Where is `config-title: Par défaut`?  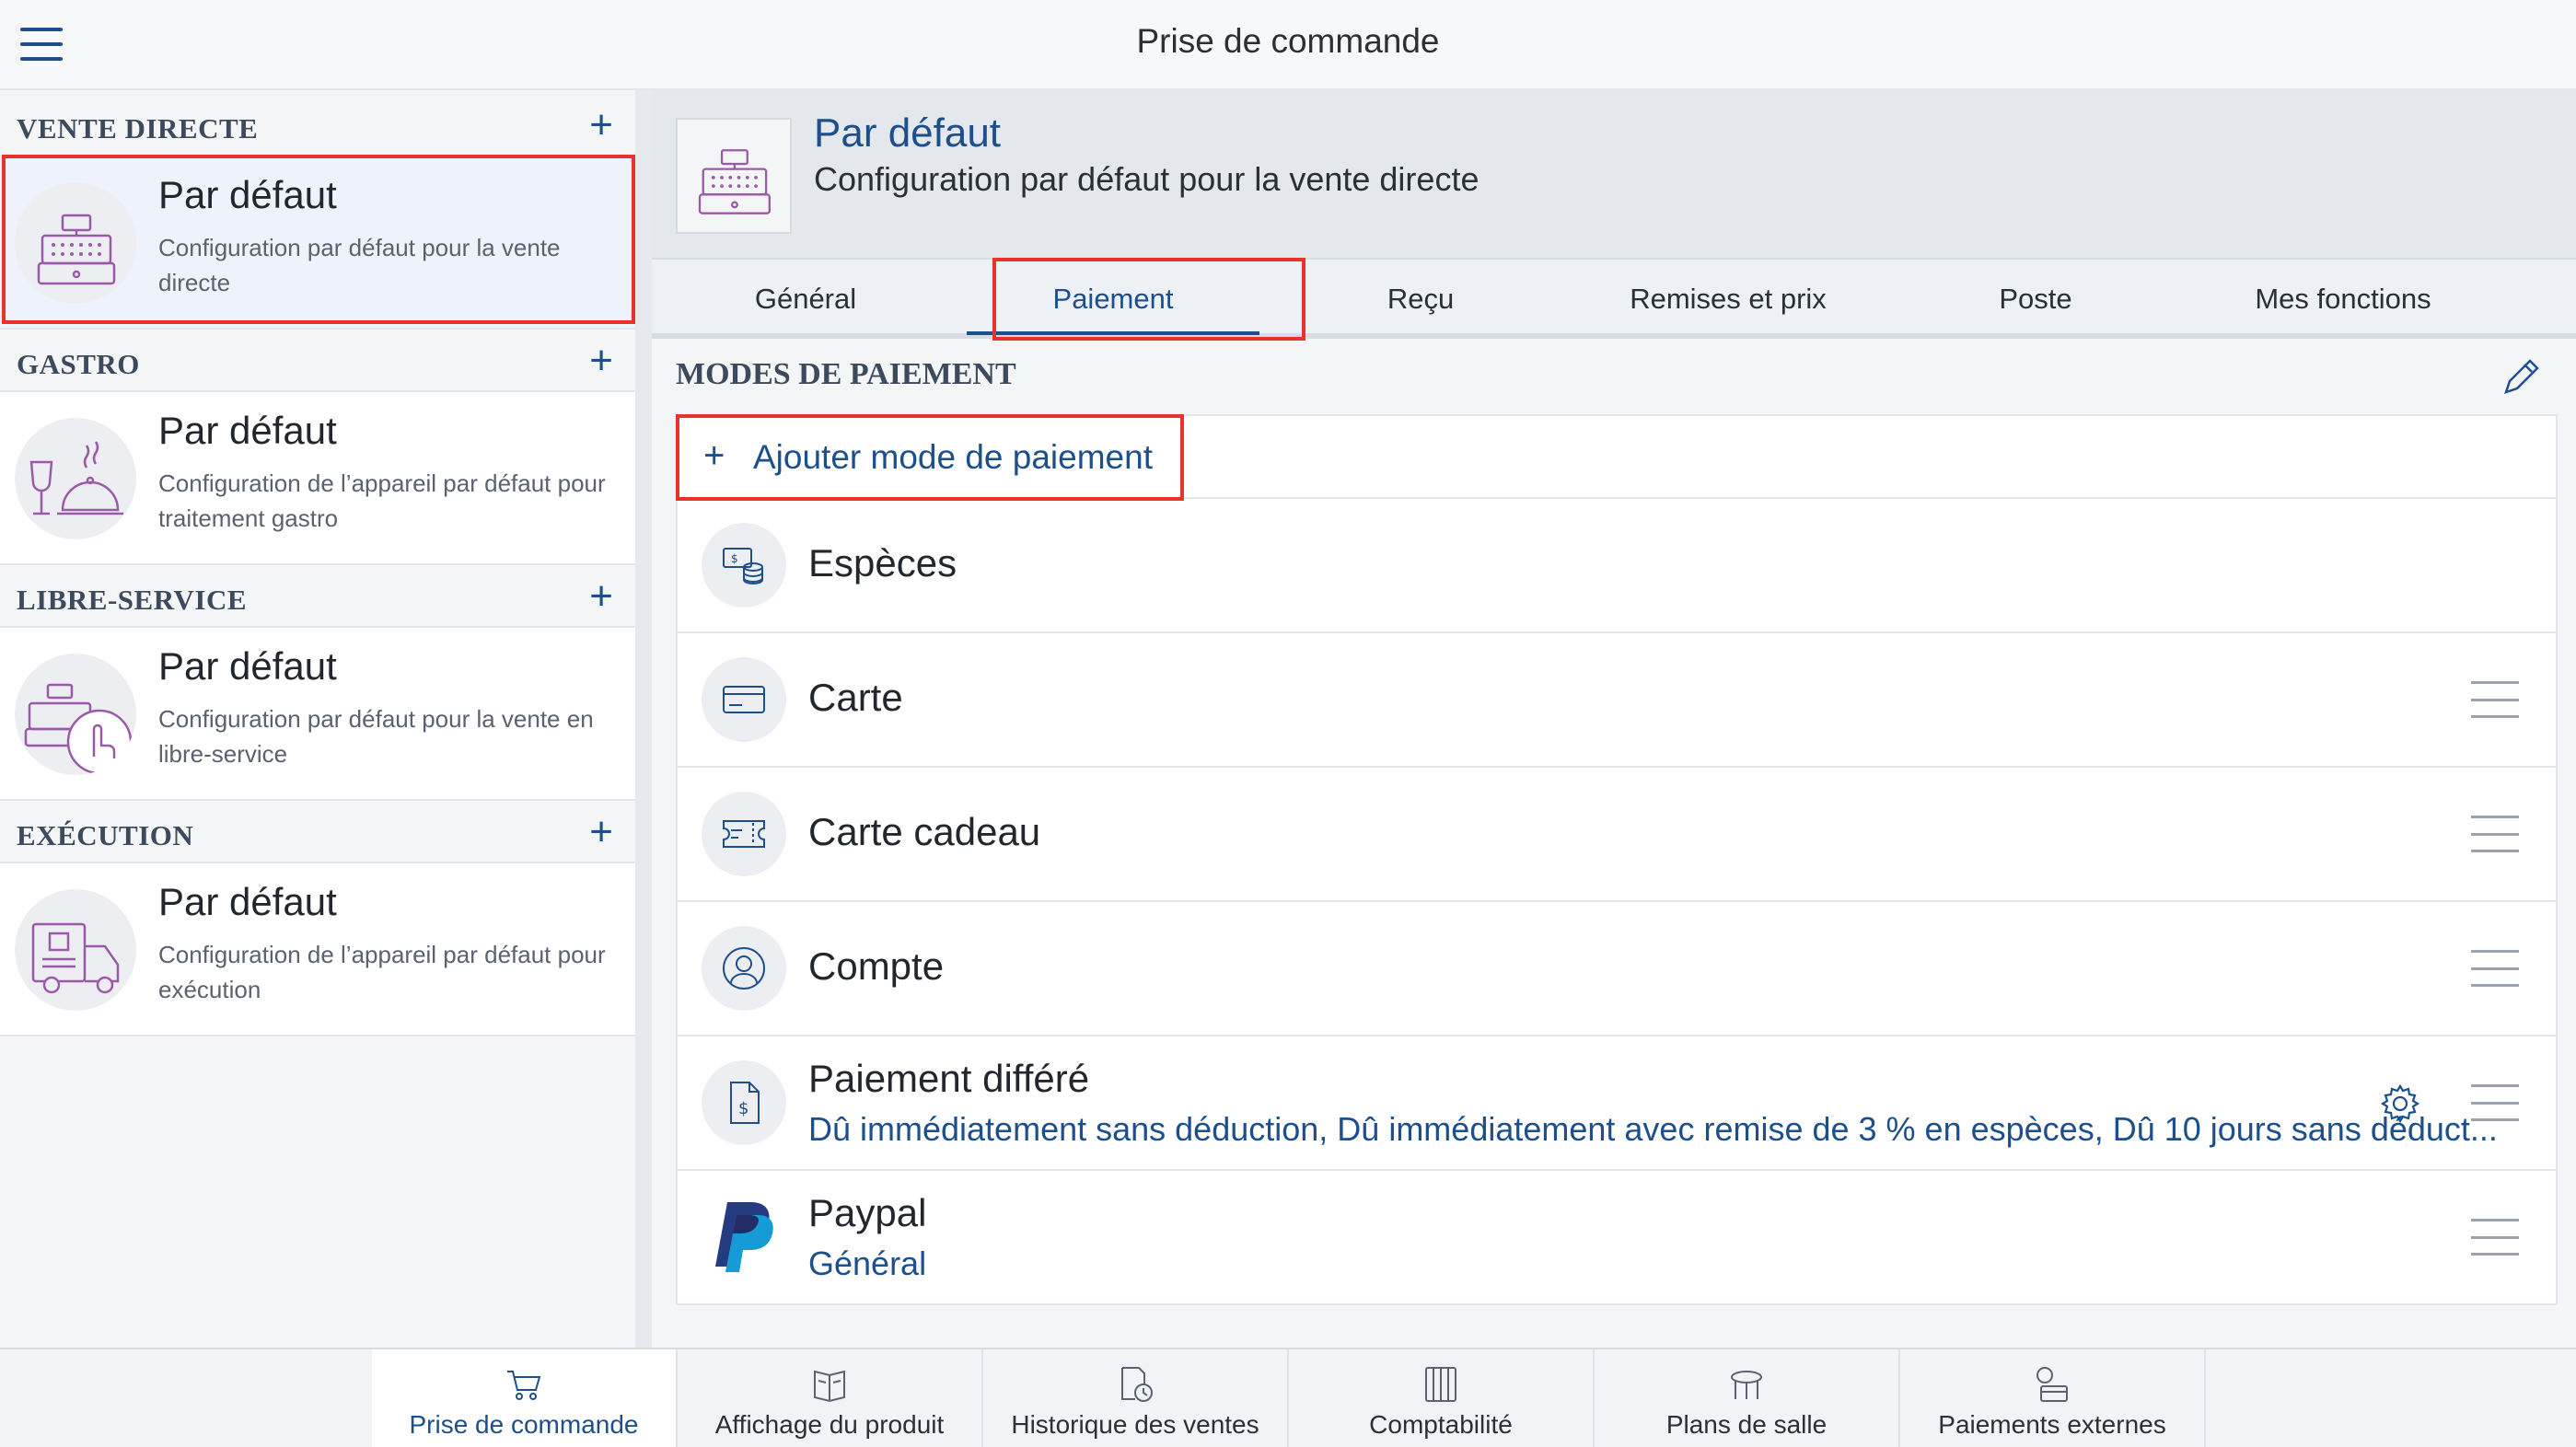
config-title: Par défaut is located at coordinates (908, 133).